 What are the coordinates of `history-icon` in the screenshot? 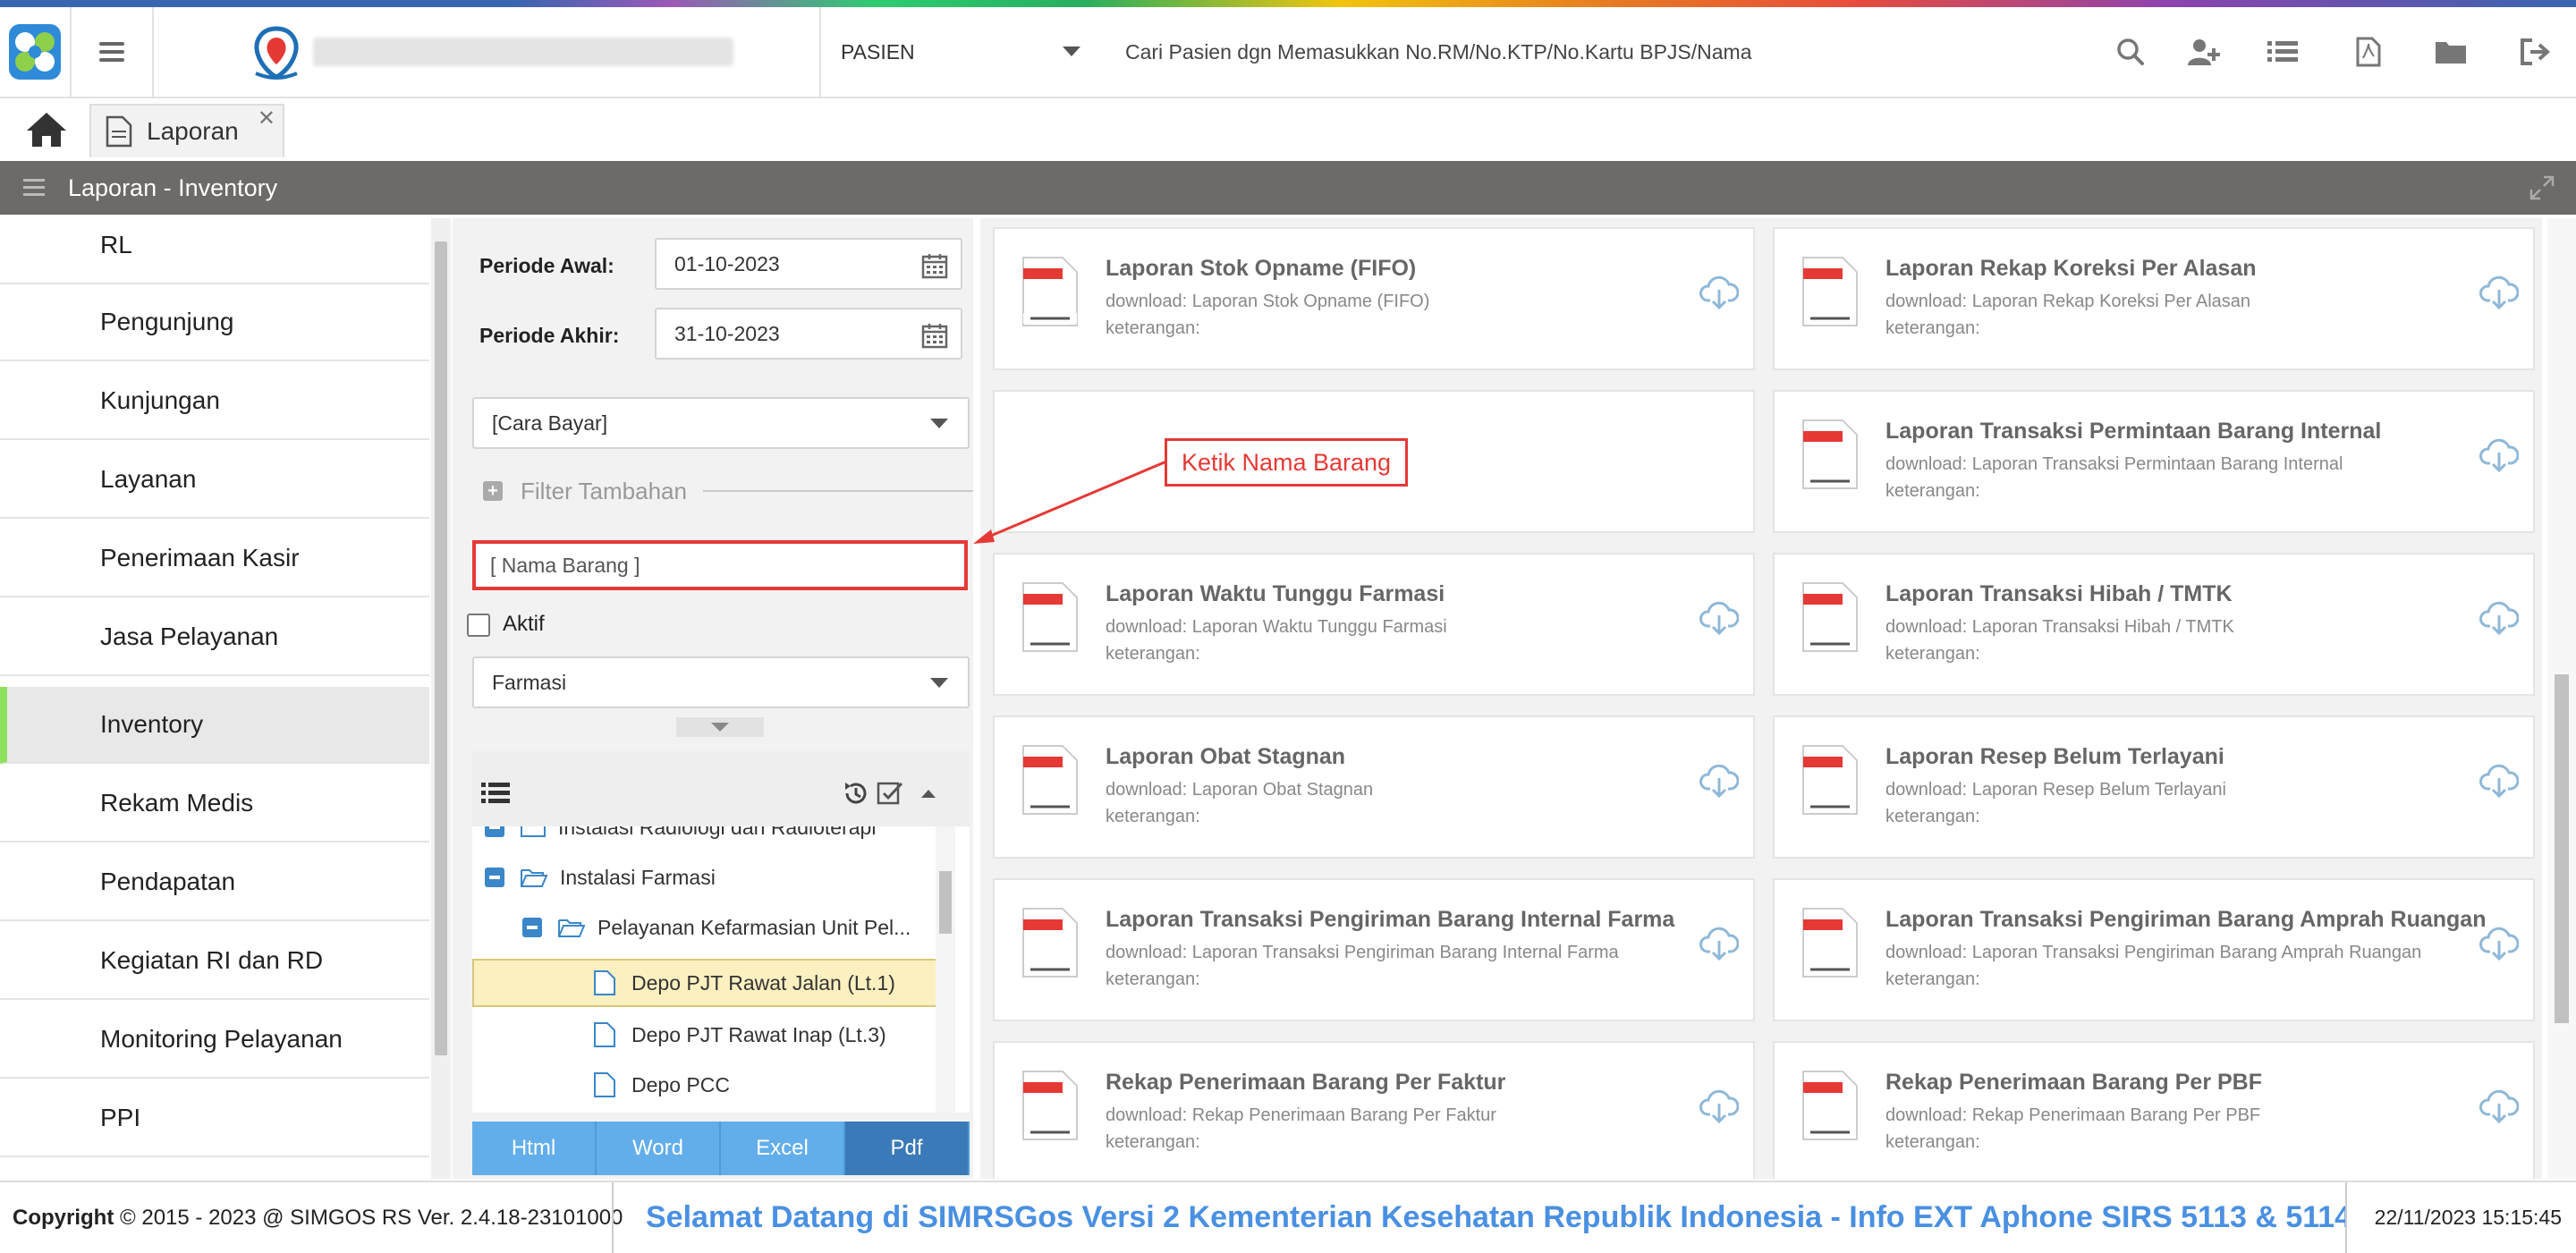 It's located at (856, 793).